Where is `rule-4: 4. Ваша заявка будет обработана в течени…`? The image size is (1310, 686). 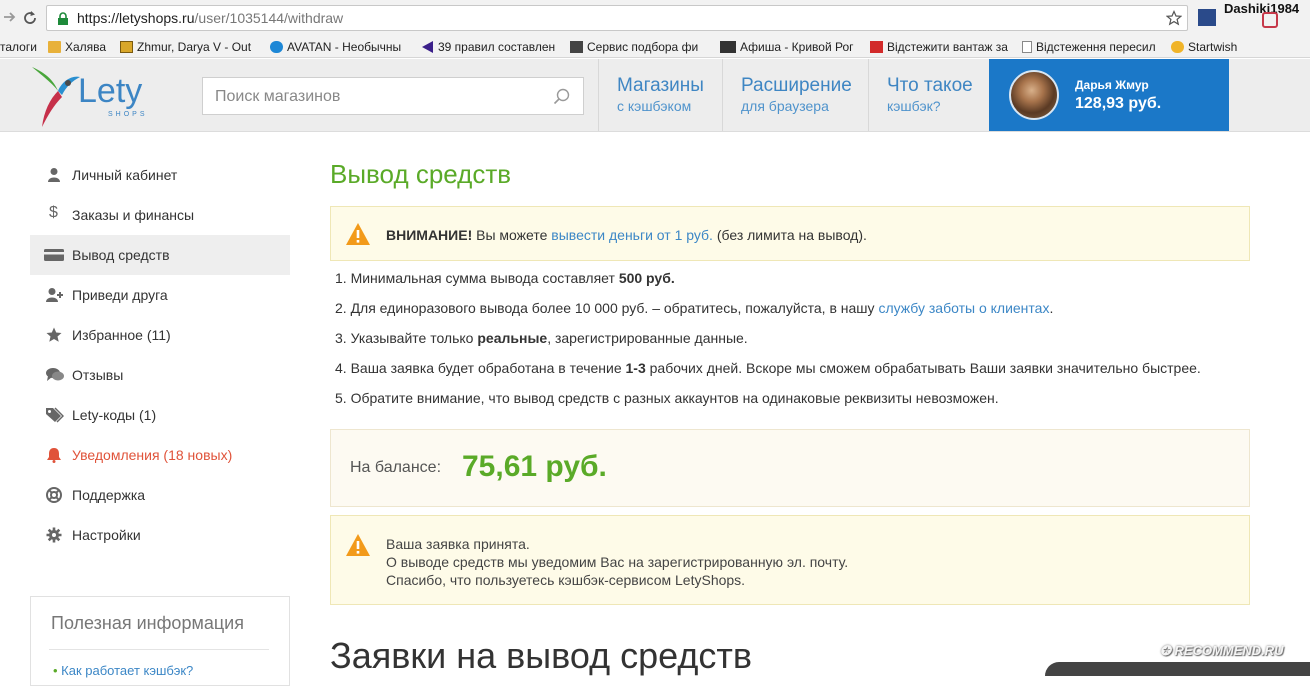 rule-4: 4. Ваша заявка будет обработана в течени… is located at coordinates (768, 368).